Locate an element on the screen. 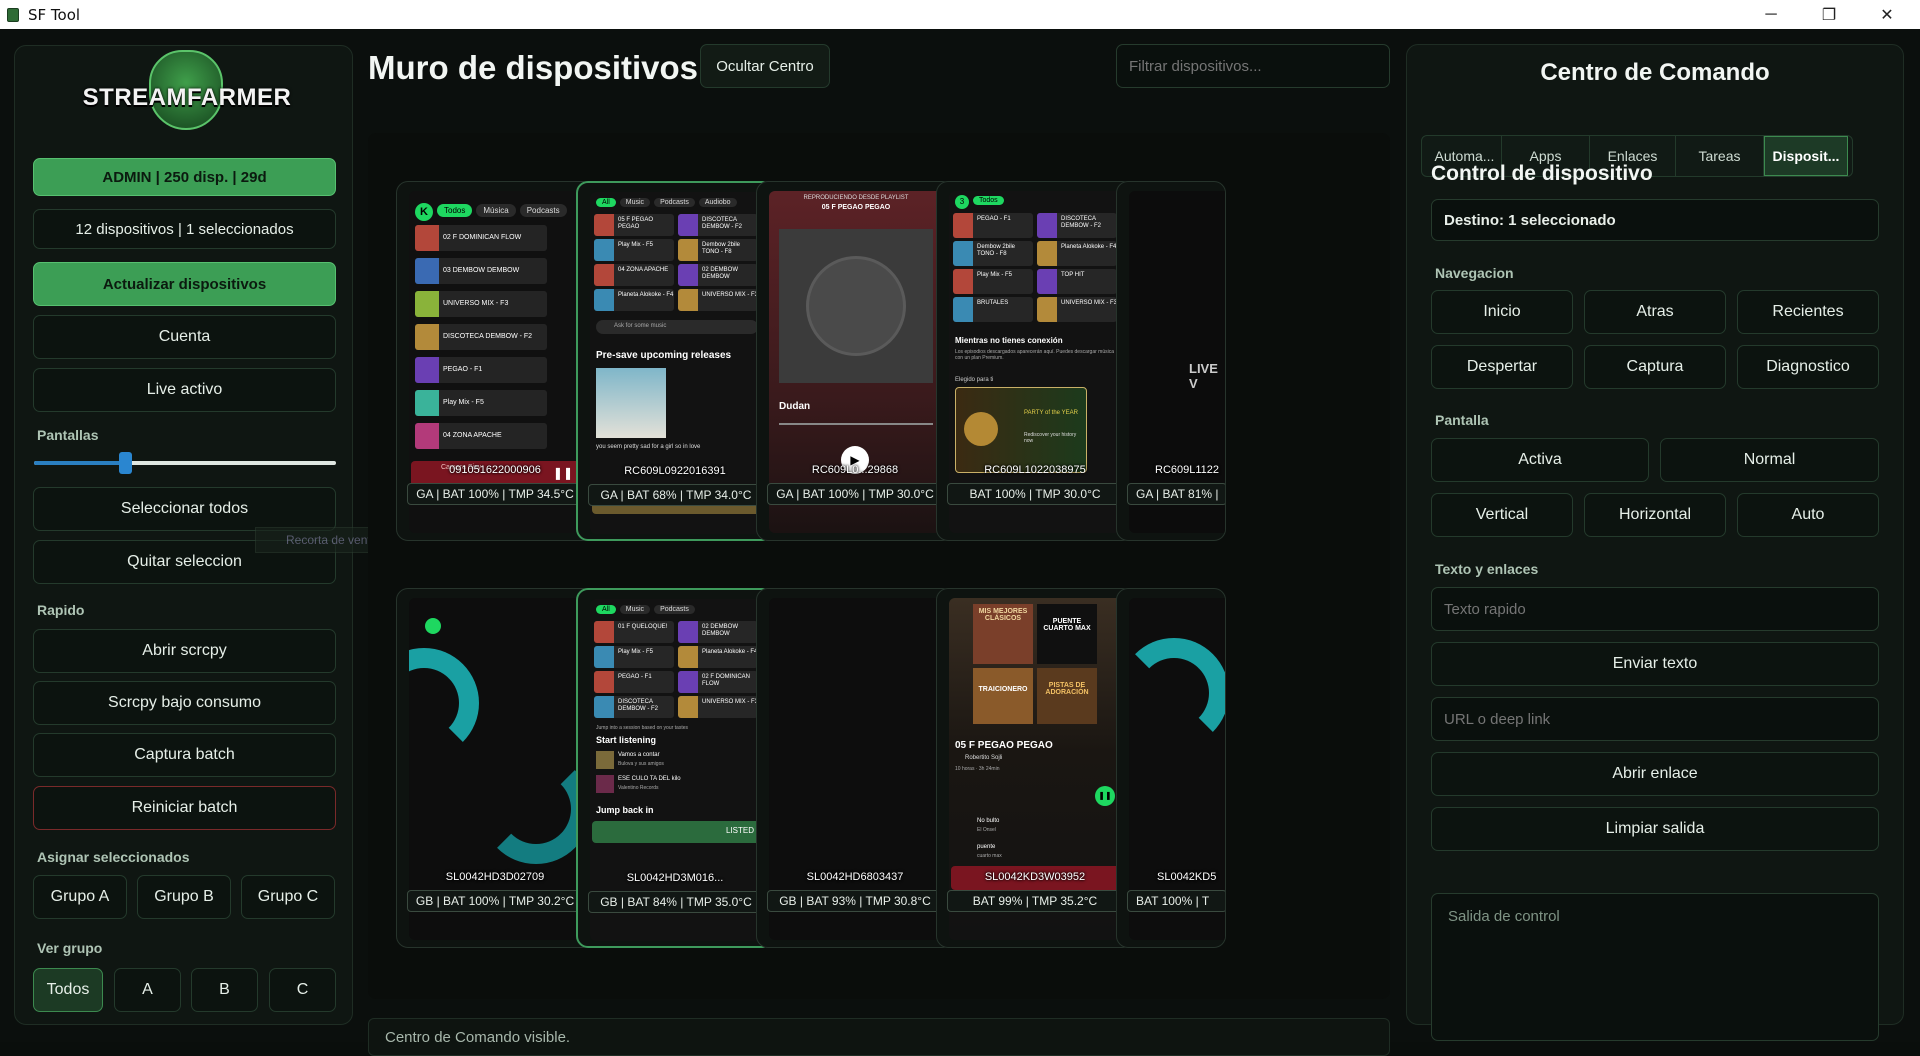 The image size is (1920, 1056). group-b-button: Grupo B is located at coordinates (184, 897).